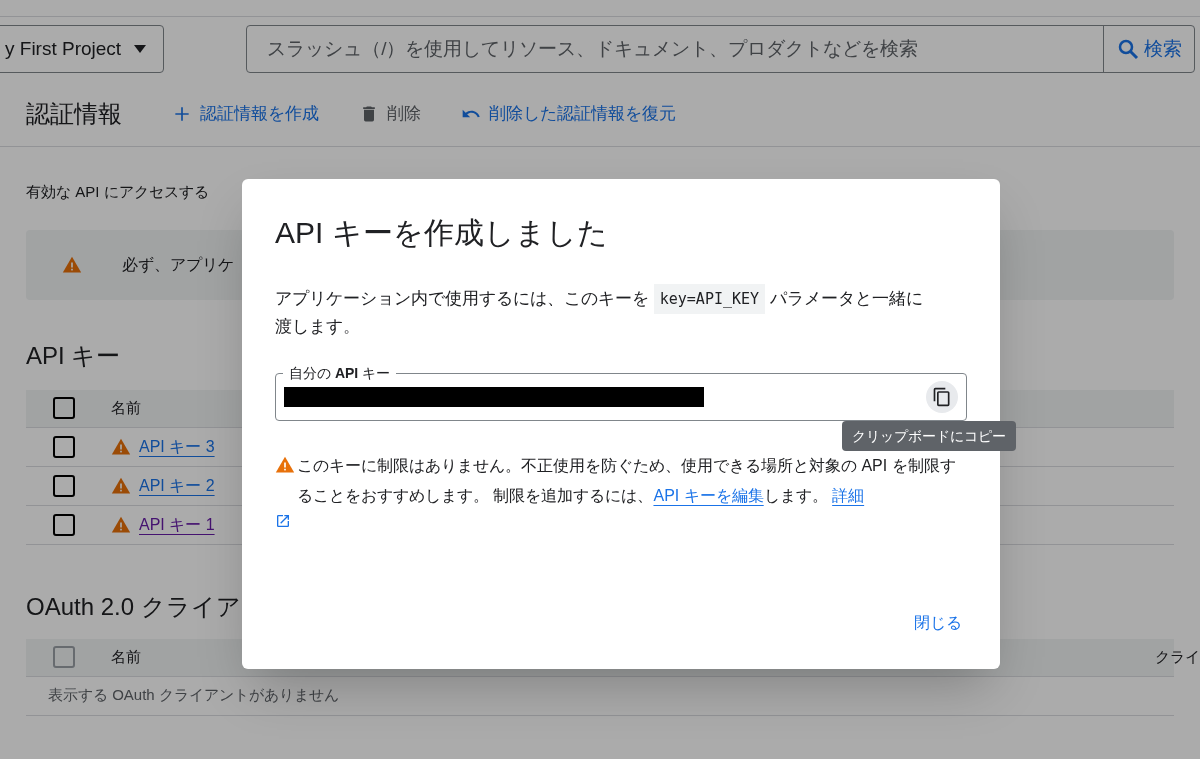 The height and width of the screenshot is (759, 1200). I want to click on dropdown-caret-icon, so click(140, 49).